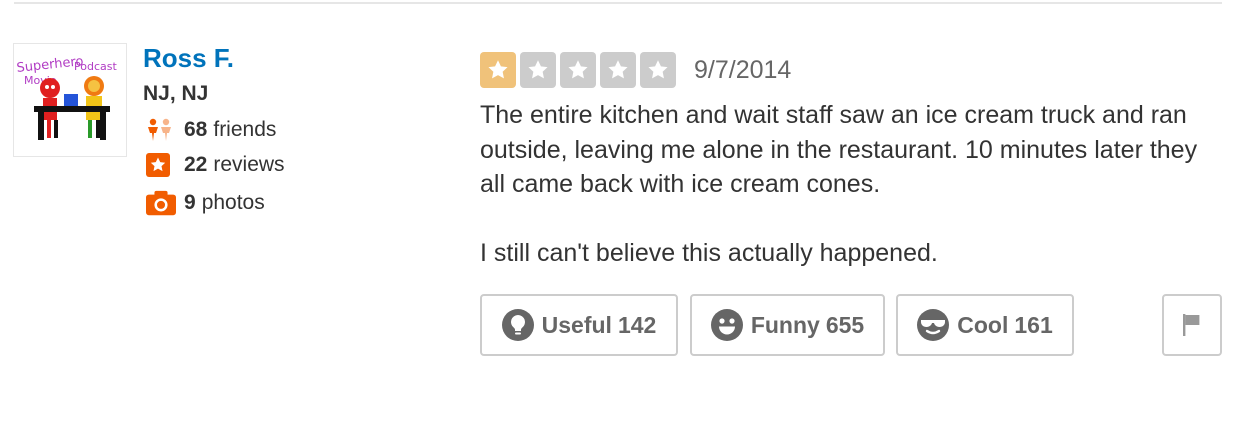 This screenshot has height=430, width=1260. I want to click on star-badge-icon, so click(161, 165).